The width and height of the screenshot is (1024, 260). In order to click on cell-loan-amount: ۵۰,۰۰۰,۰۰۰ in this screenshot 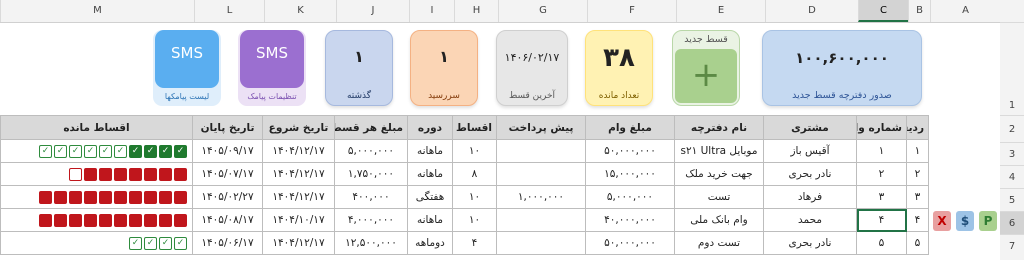, I will do `click(630, 243)`.